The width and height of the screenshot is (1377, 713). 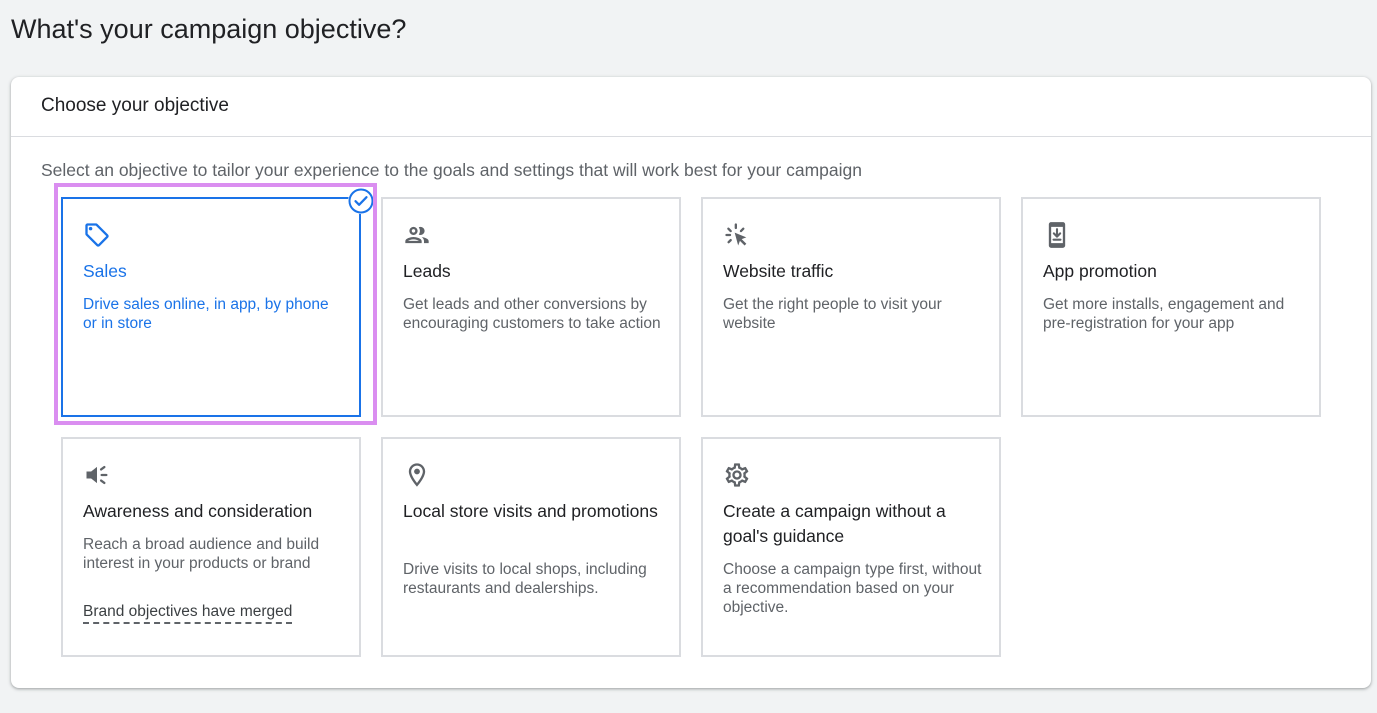 I want to click on people-icon, so click(x=417, y=235).